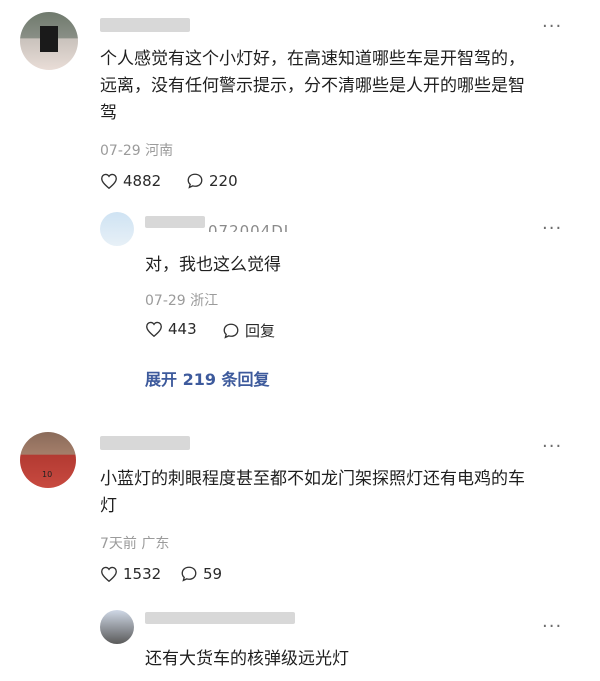  What do you see at coordinates (159, 151) in the screenshot?
I see `comment-location: 河南` at bounding box center [159, 151].